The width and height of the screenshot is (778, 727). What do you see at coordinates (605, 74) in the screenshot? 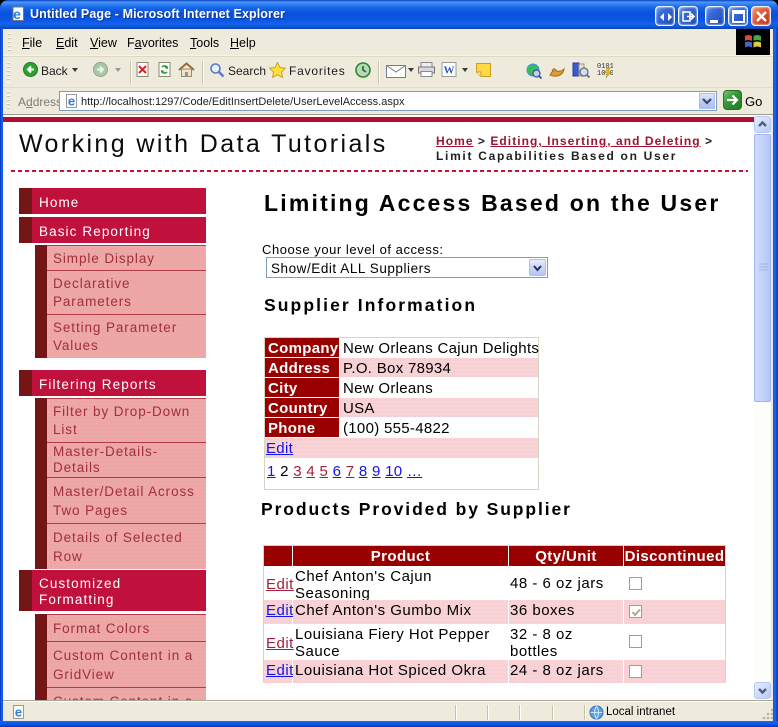
I see `svg-text: 1010` at bounding box center [605, 74].